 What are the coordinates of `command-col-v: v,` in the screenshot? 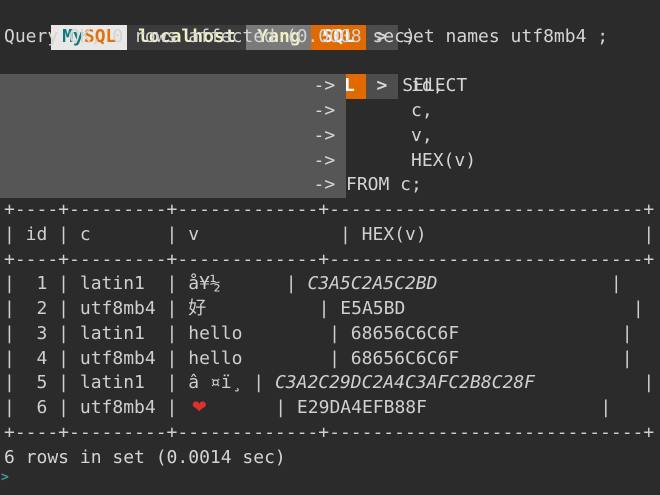 It's located at (389, 135).